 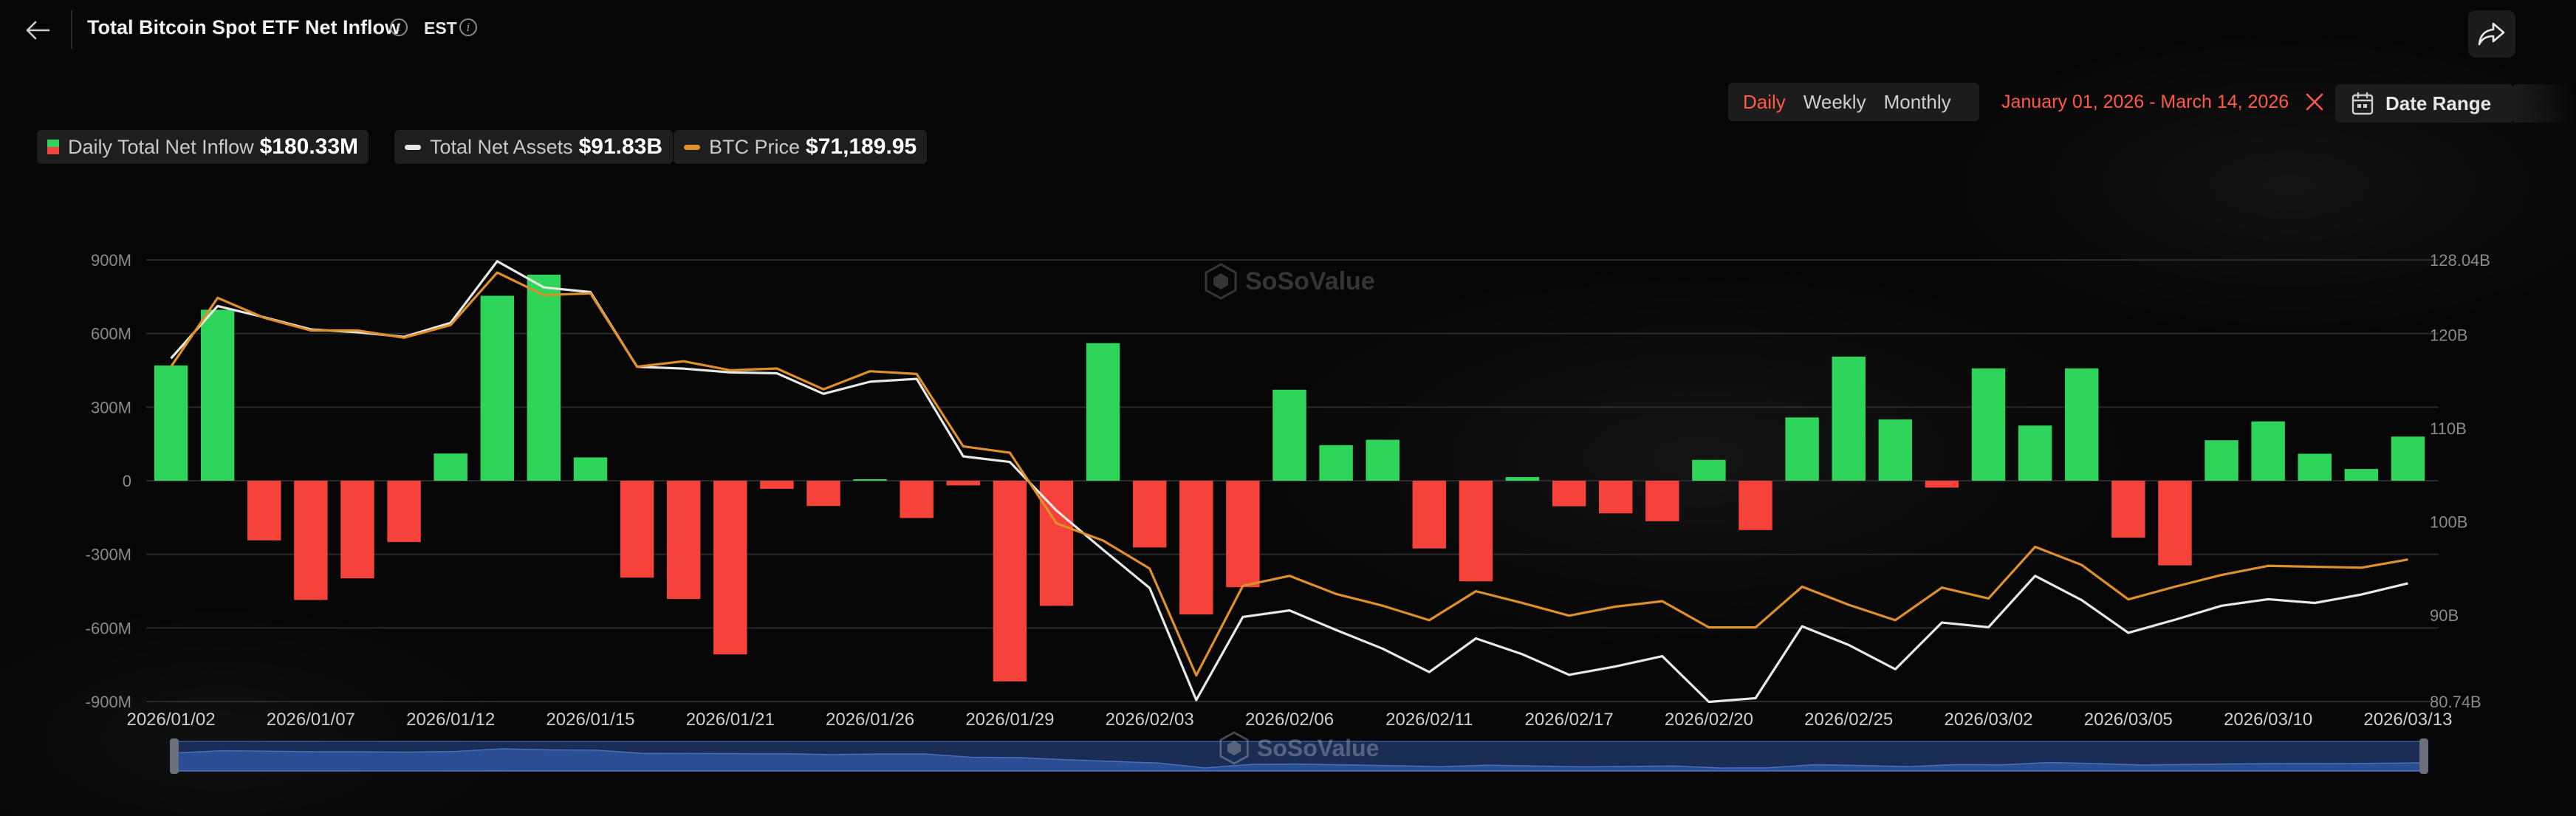 I want to click on close-icon, so click(x=2314, y=102).